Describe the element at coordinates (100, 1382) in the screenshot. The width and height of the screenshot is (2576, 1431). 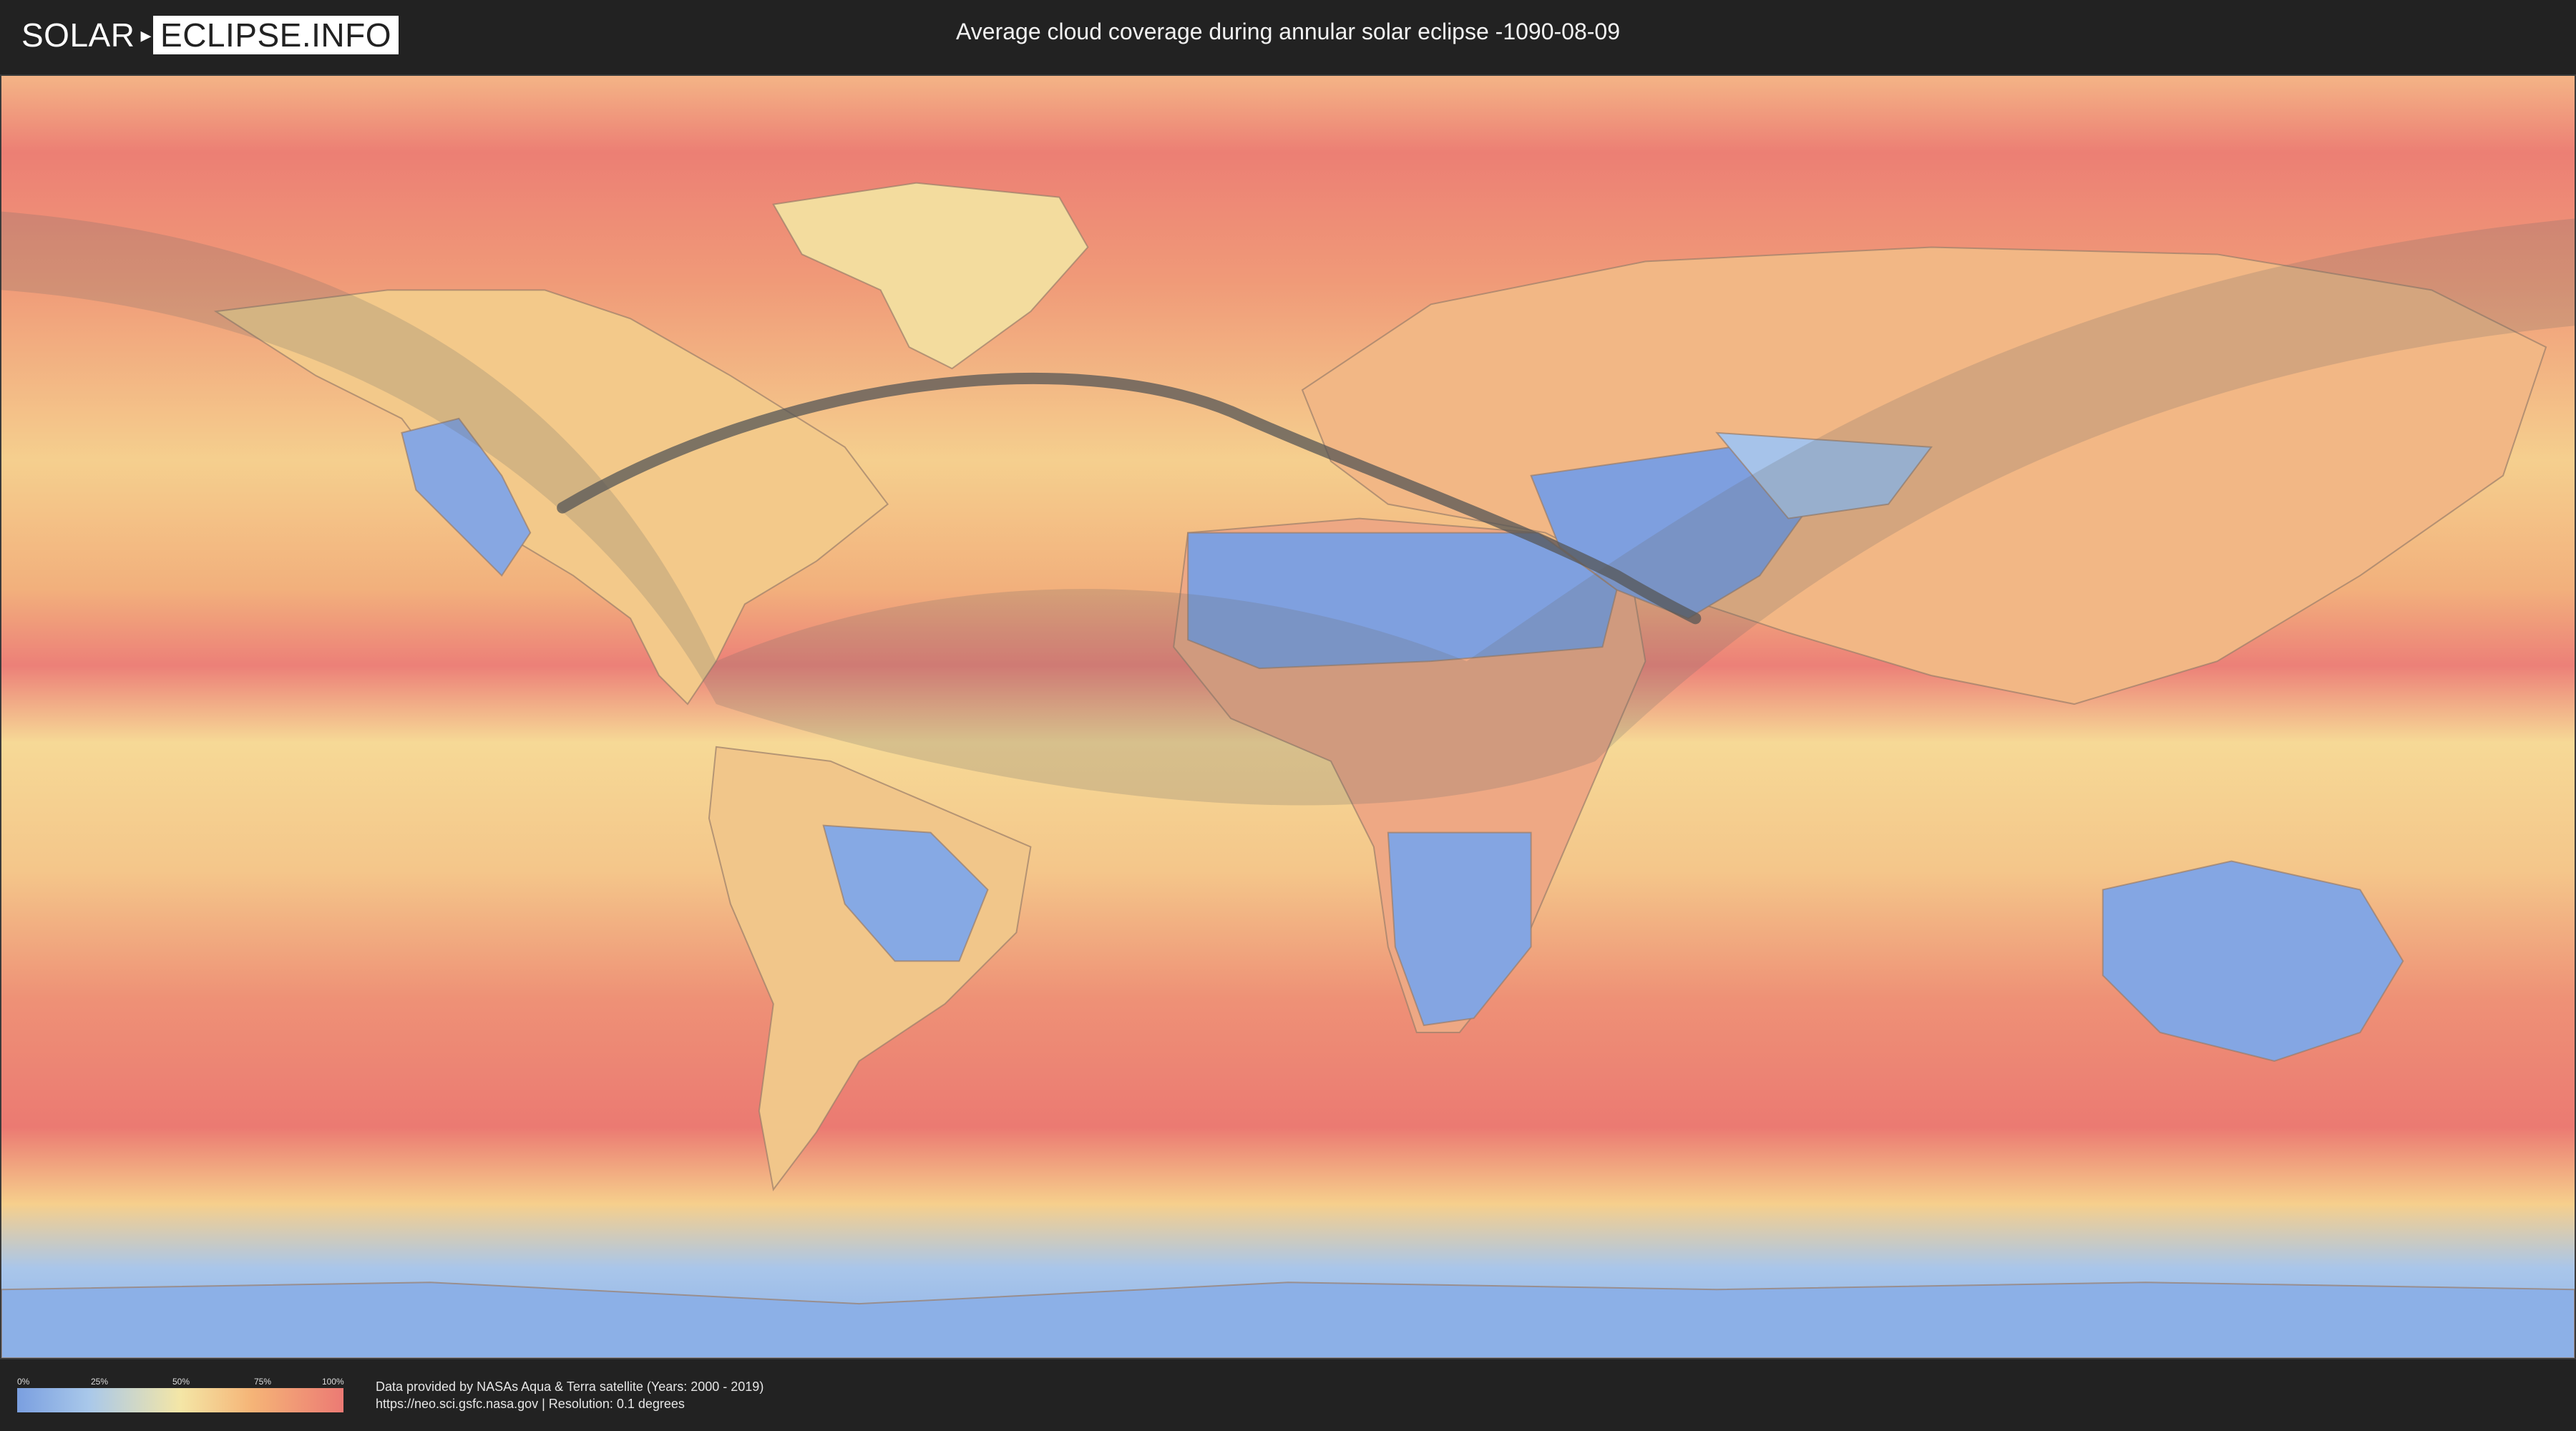
I see `legend-tick-25: 25%` at that location.